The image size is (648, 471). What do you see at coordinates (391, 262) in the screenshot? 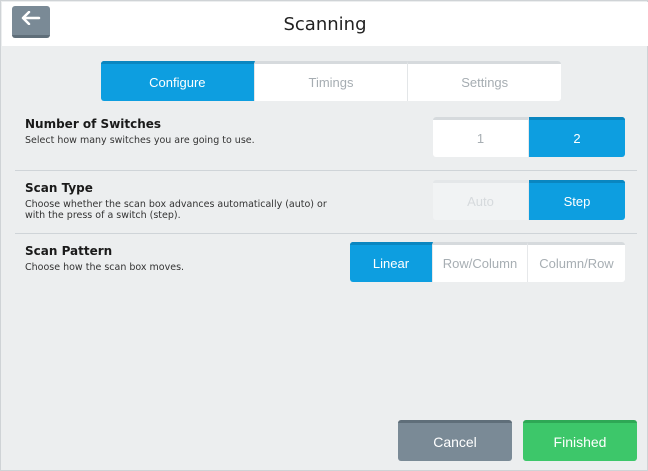
I see `scan-pattern-option-linear: Linear` at bounding box center [391, 262].